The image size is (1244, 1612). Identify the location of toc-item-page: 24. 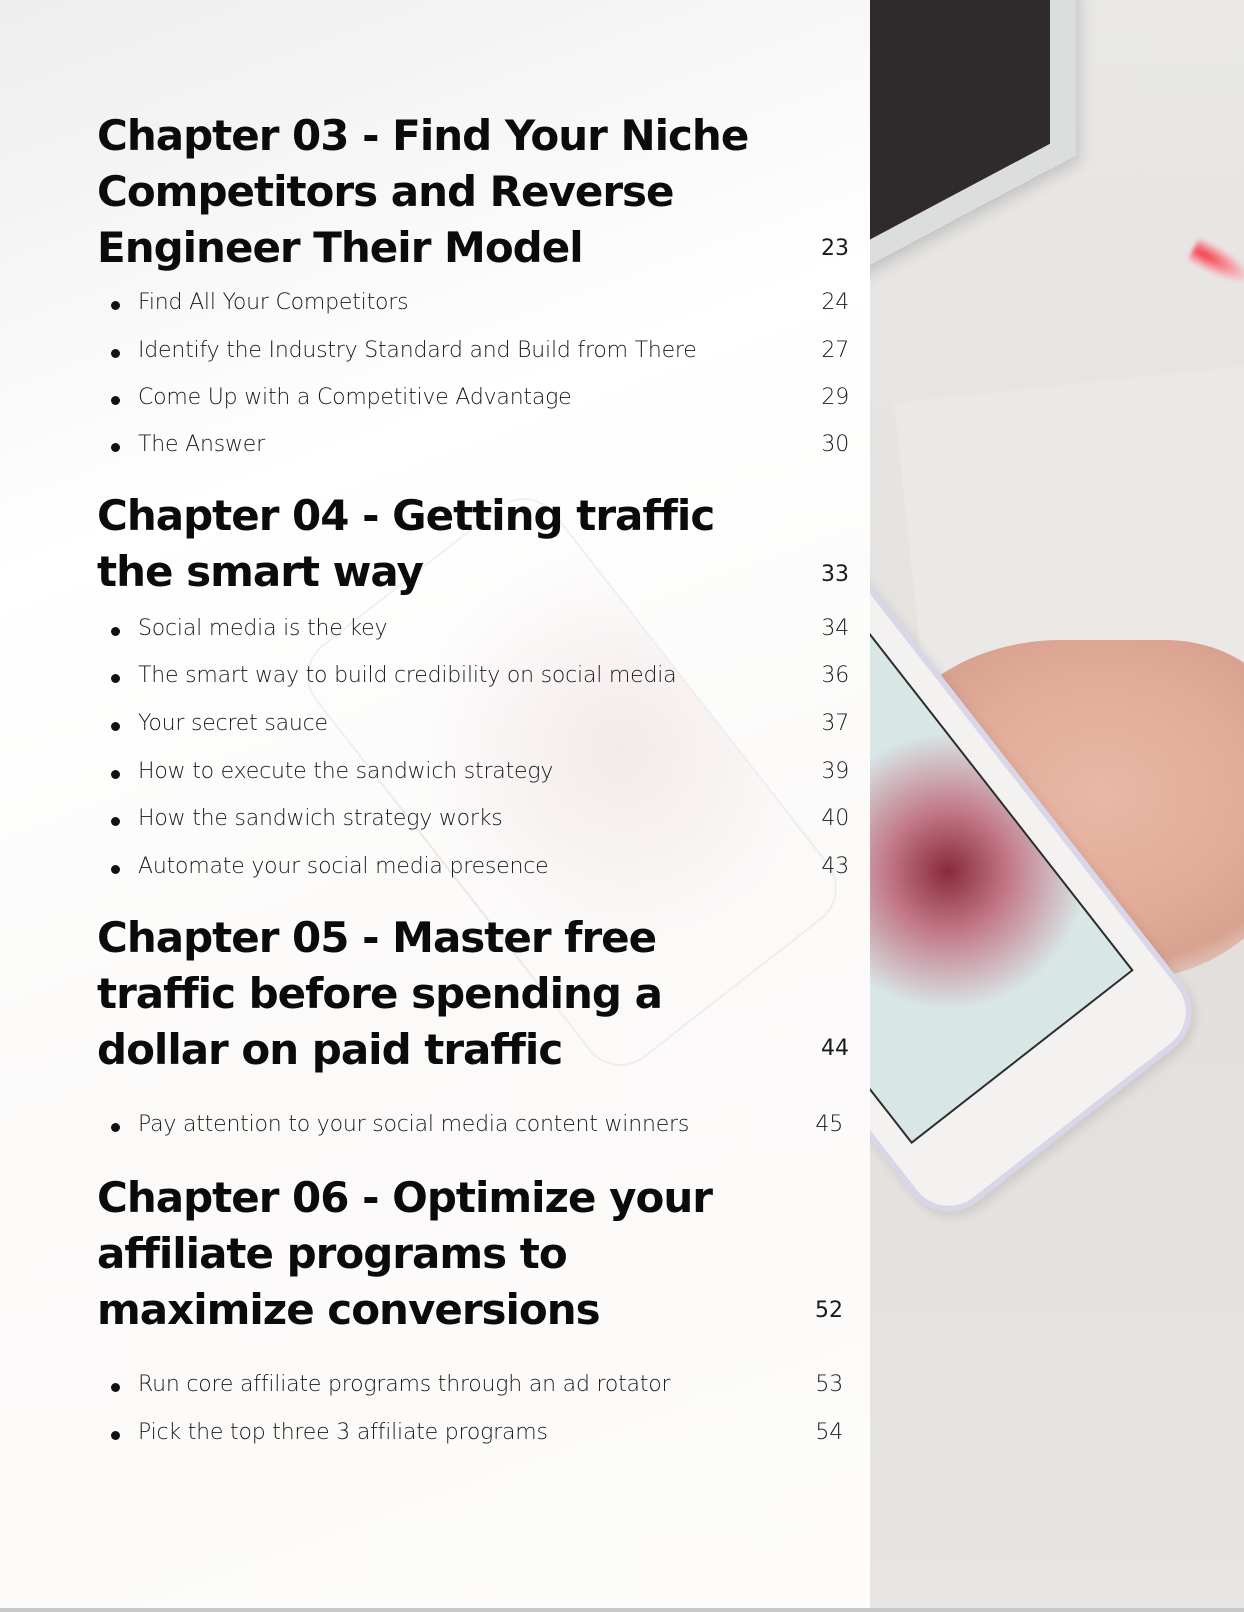
(835, 302).